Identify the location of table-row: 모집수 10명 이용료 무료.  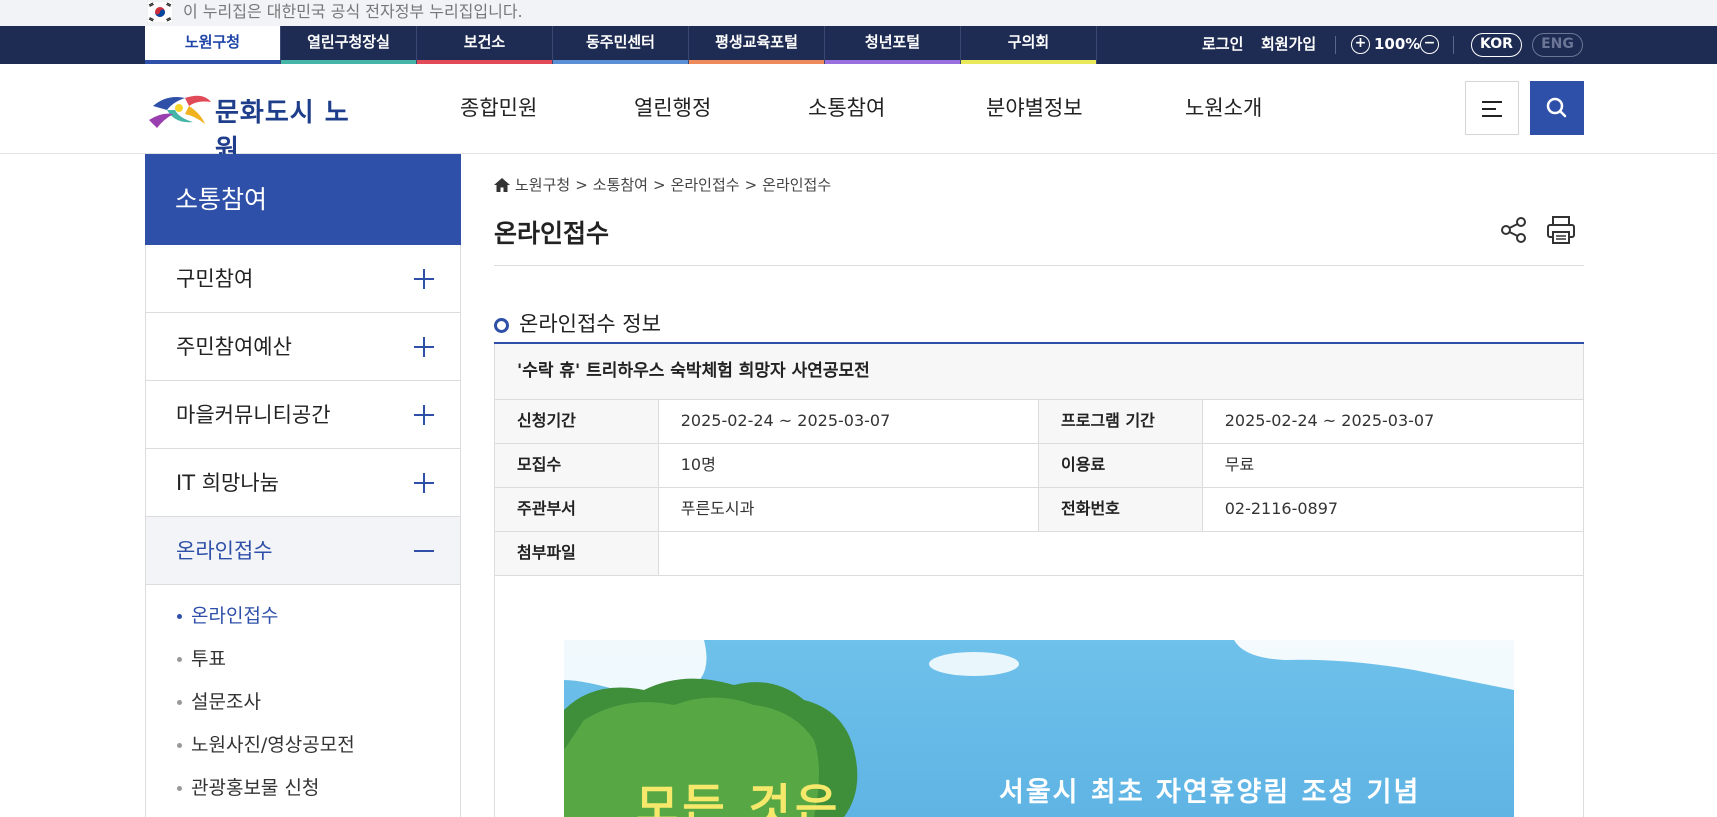
(1039, 466).